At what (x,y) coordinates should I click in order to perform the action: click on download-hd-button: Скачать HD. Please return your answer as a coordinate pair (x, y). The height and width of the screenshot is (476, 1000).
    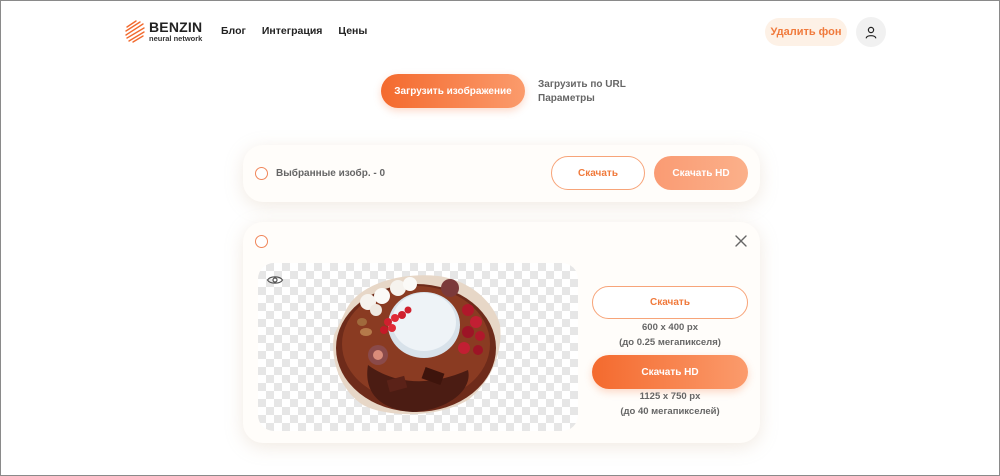
    Looking at the image, I should click on (670, 372).